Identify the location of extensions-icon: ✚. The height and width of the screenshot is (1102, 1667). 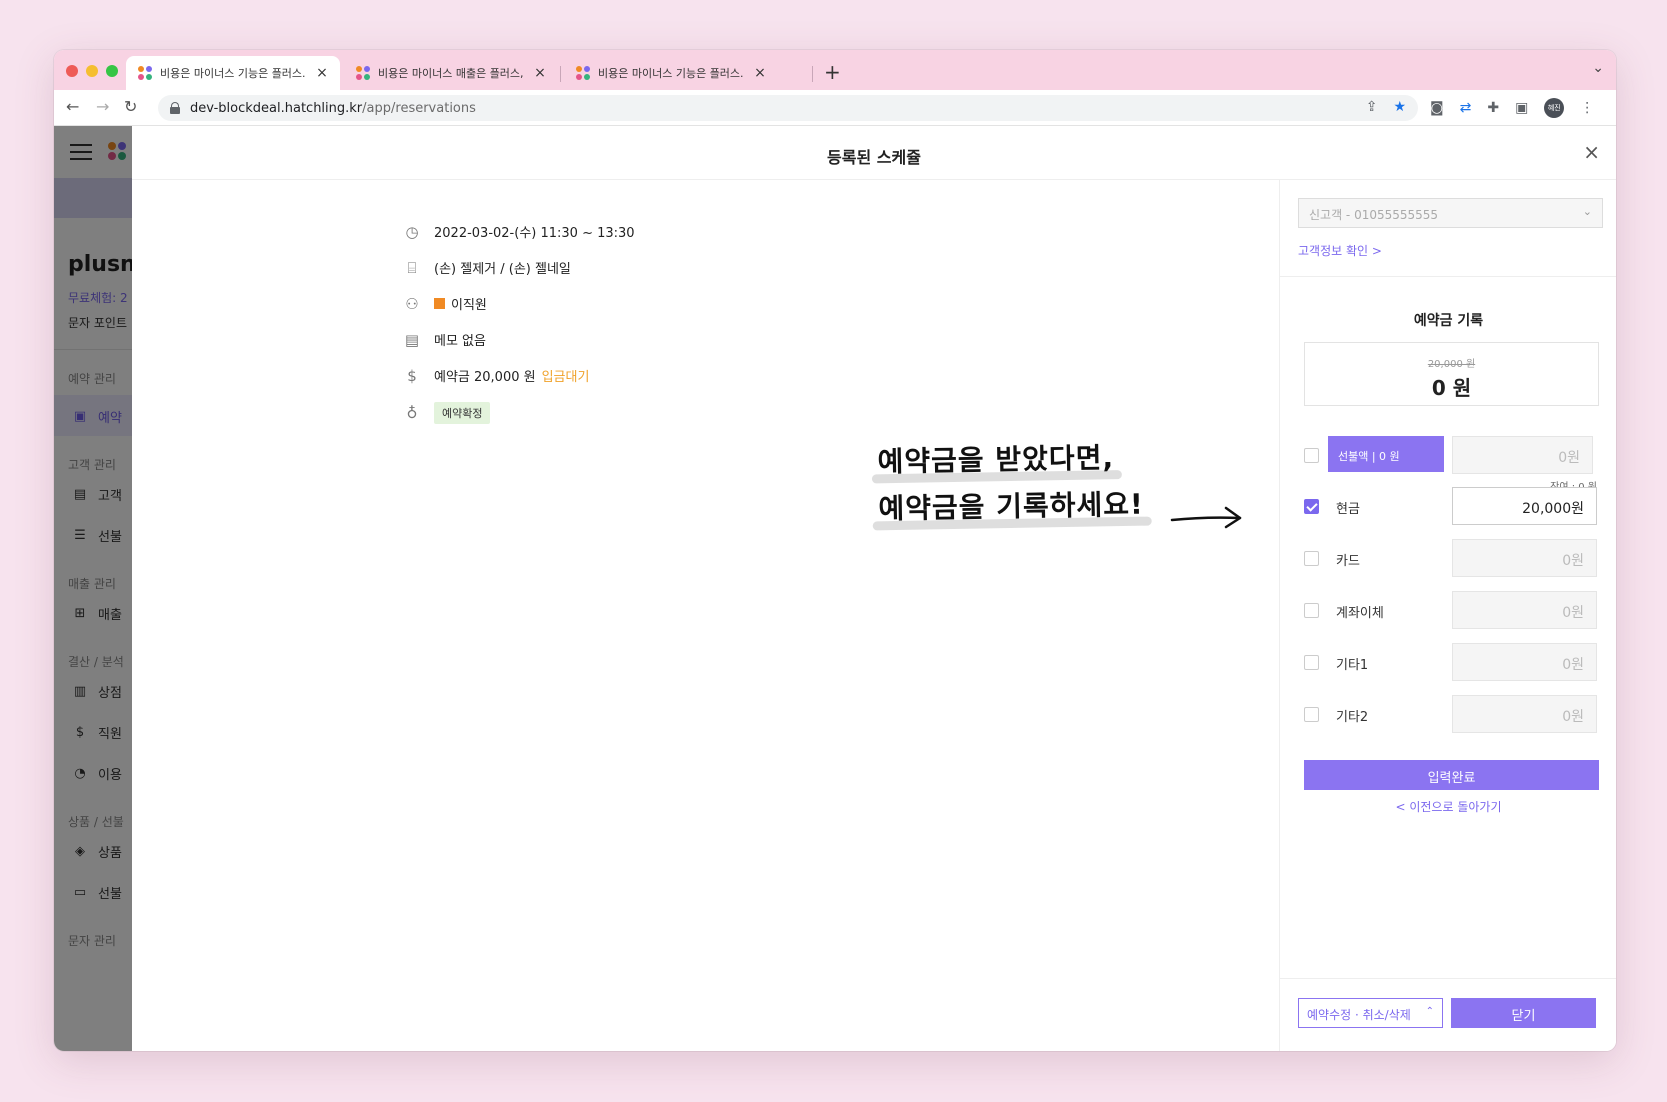
(1493, 108).